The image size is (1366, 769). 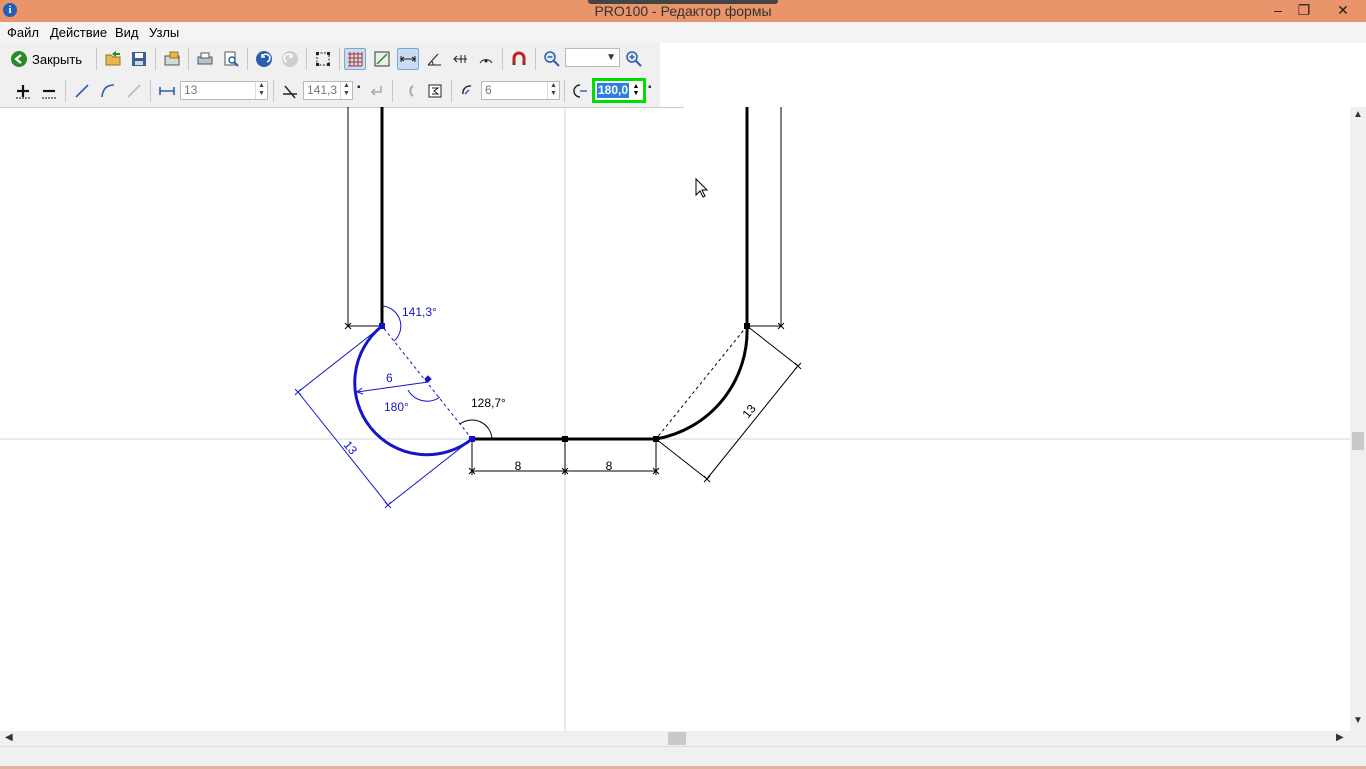 I want to click on sum-button, so click(x=435, y=91).